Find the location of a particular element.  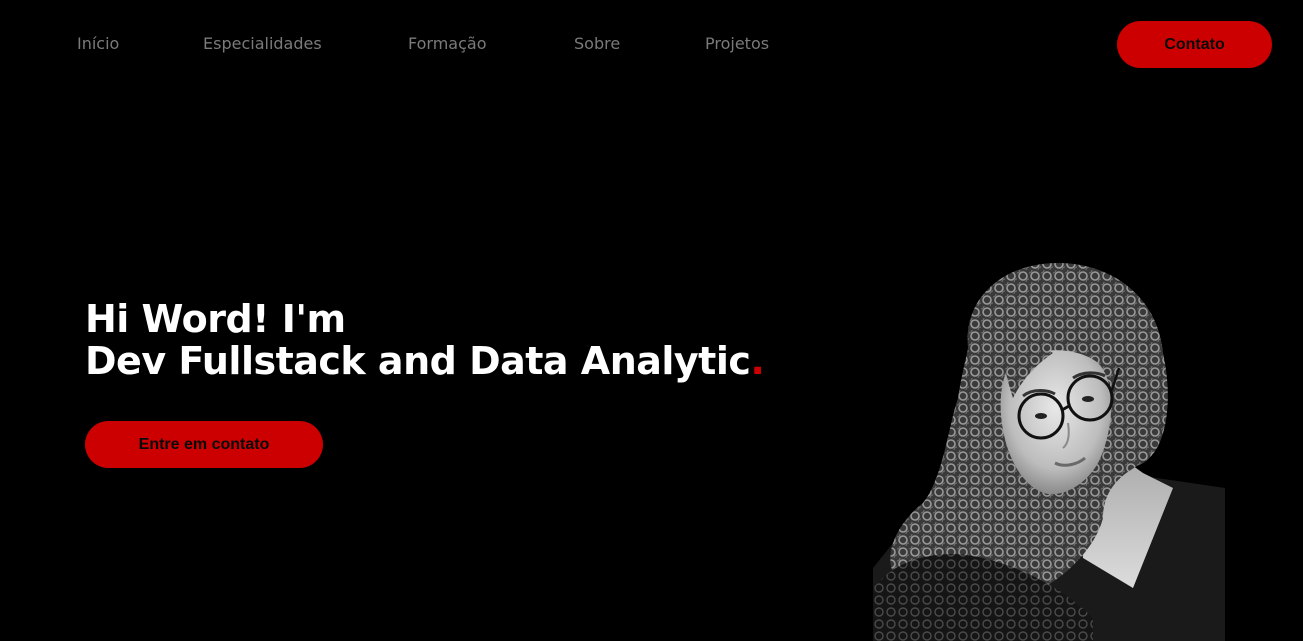

hero-heading-line-1: Hi Word! I'm is located at coordinates (215, 319).